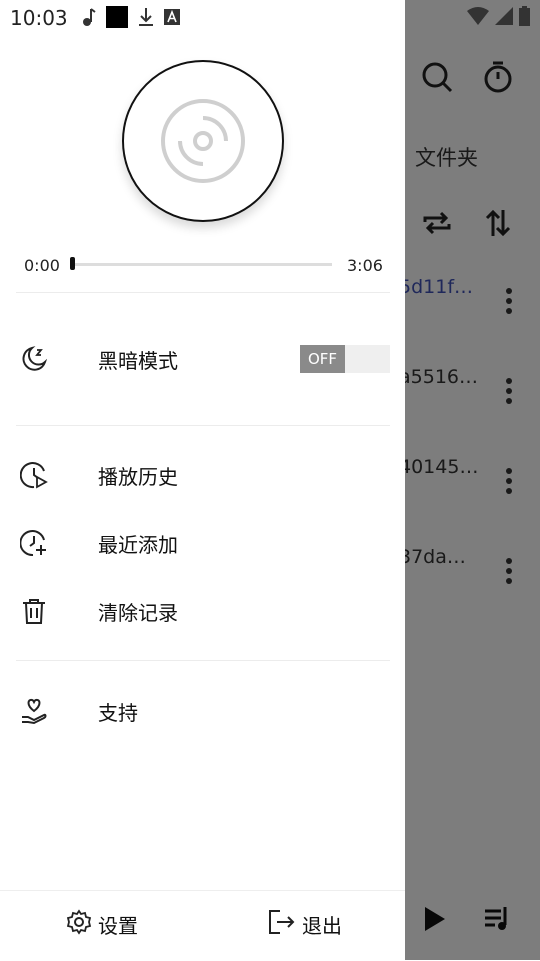 This screenshot has height=961, width=540. I want to click on menu-item-play-history: 播放历史, so click(202, 475).